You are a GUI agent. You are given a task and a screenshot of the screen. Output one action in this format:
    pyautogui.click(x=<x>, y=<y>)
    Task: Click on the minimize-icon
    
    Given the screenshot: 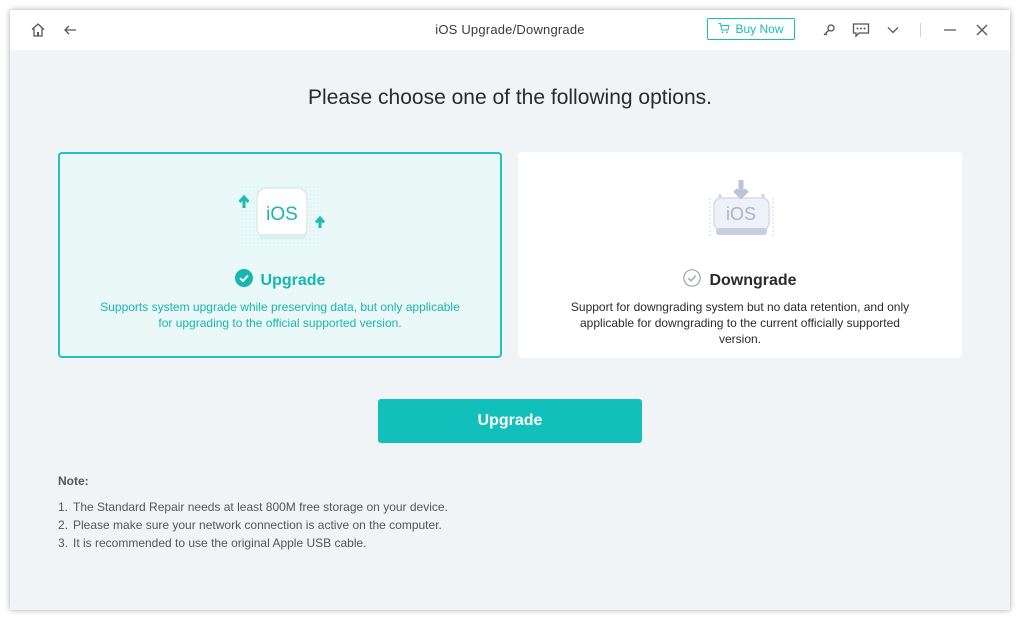 What is the action you would take?
    pyautogui.click(x=950, y=30)
    